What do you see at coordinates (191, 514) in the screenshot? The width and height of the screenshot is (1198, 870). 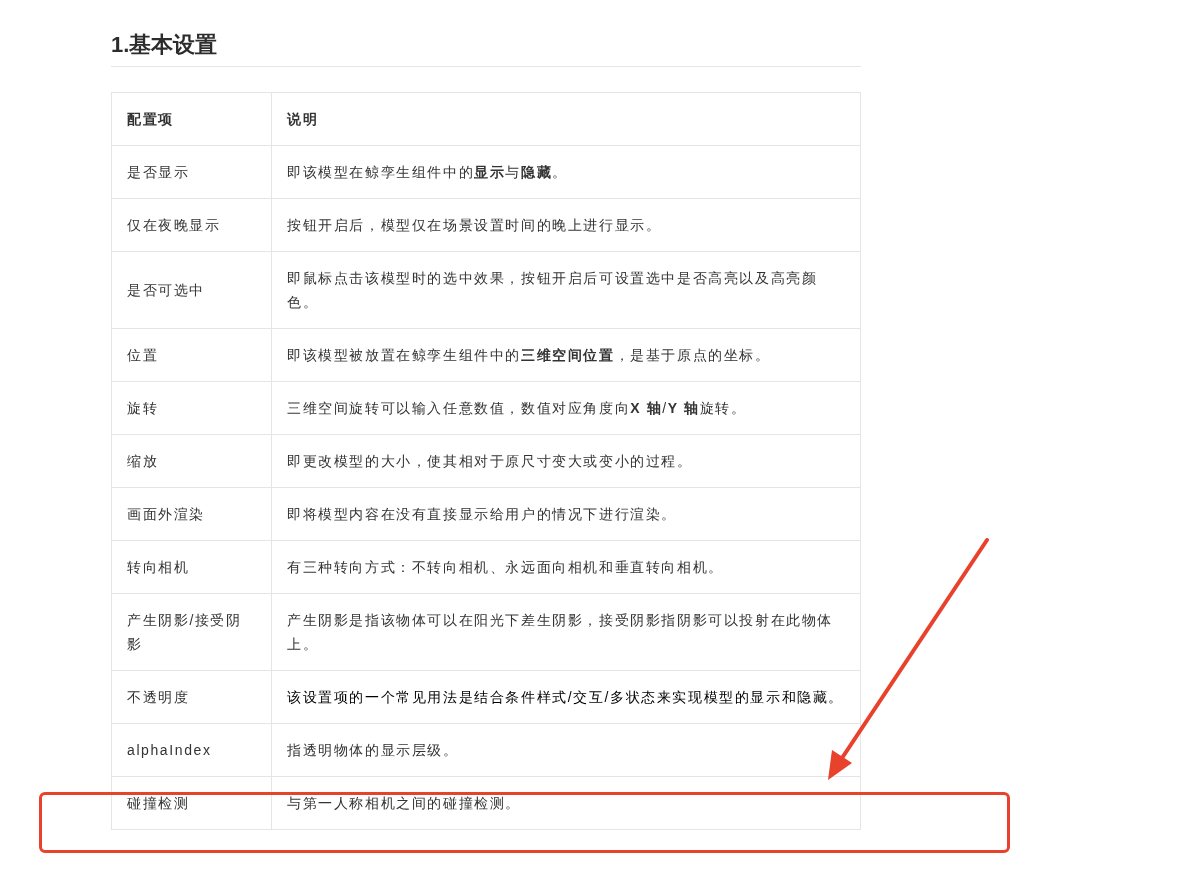 I see `table-cell: 画面外渲染` at bounding box center [191, 514].